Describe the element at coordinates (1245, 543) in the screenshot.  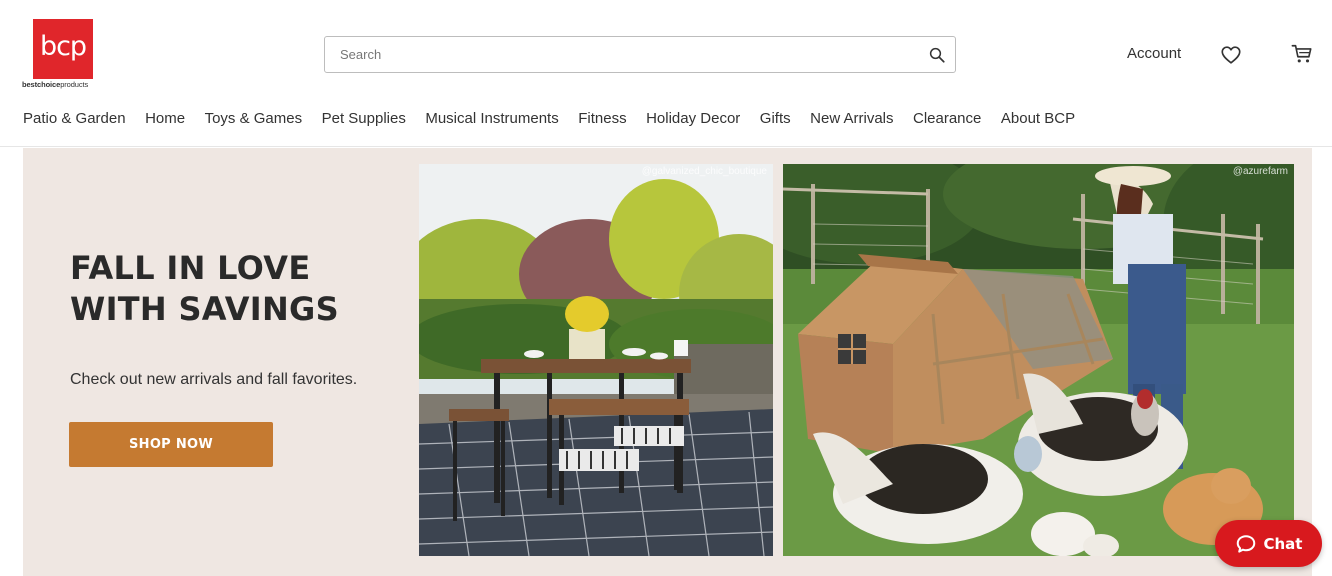
I see `chat-bubble-icon` at that location.